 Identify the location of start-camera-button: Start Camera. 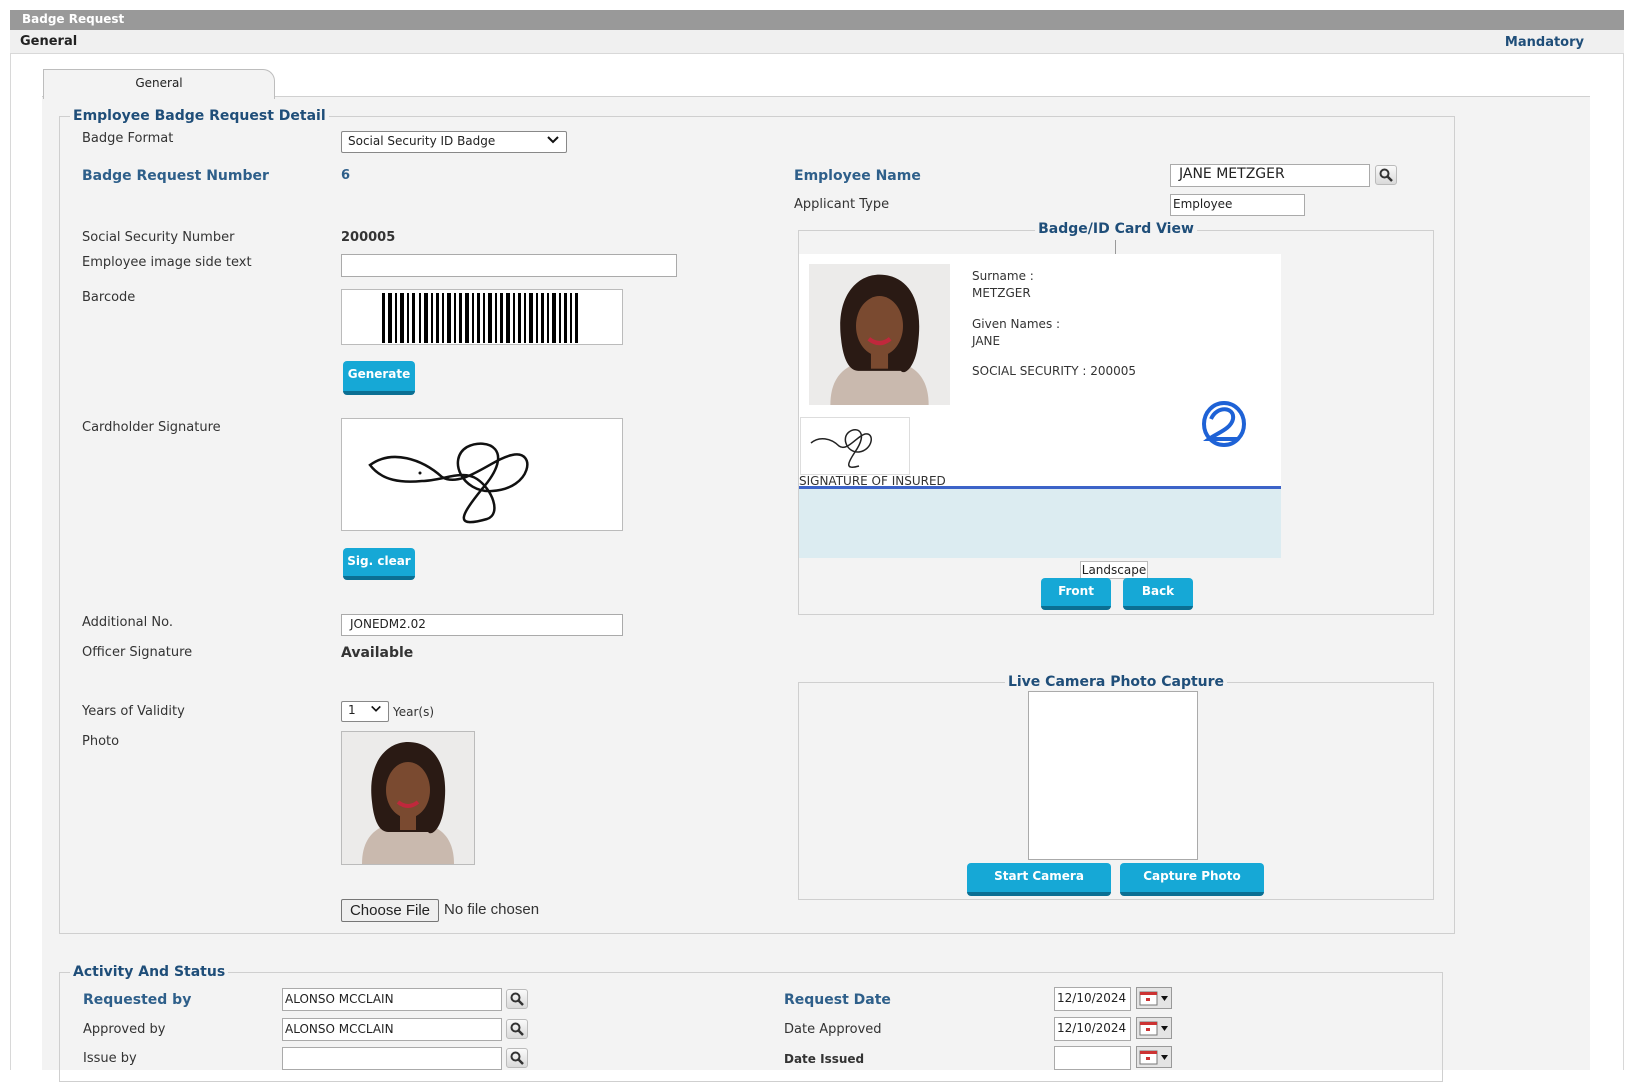
(1039, 879).